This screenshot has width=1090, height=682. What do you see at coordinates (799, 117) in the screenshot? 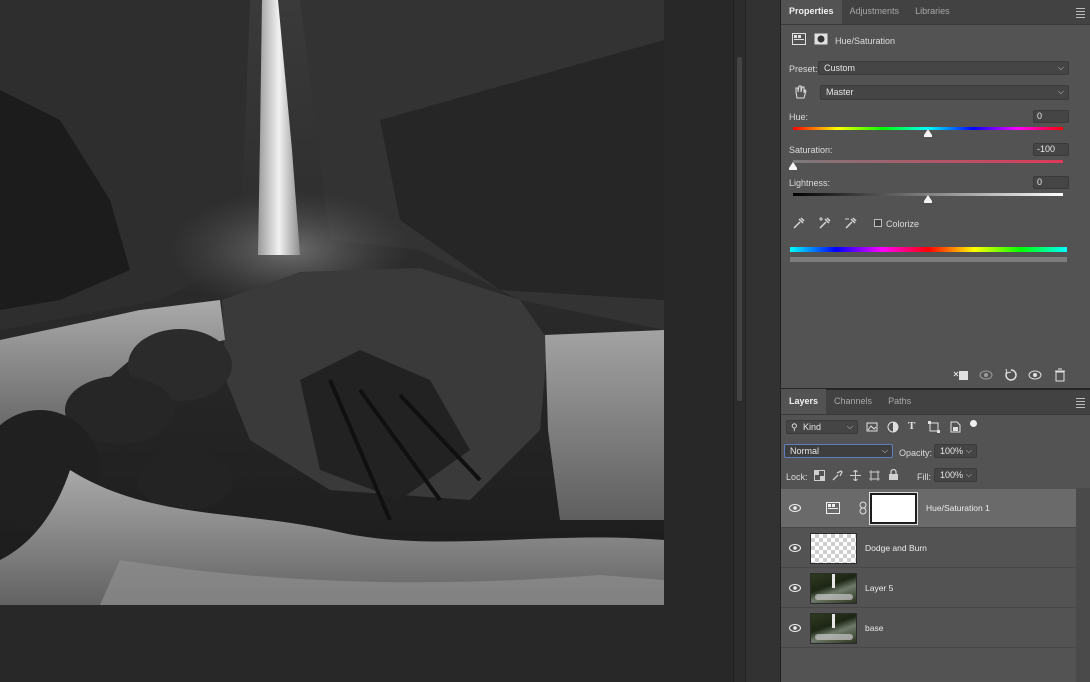
I see `hue-label: Hue:` at bounding box center [799, 117].